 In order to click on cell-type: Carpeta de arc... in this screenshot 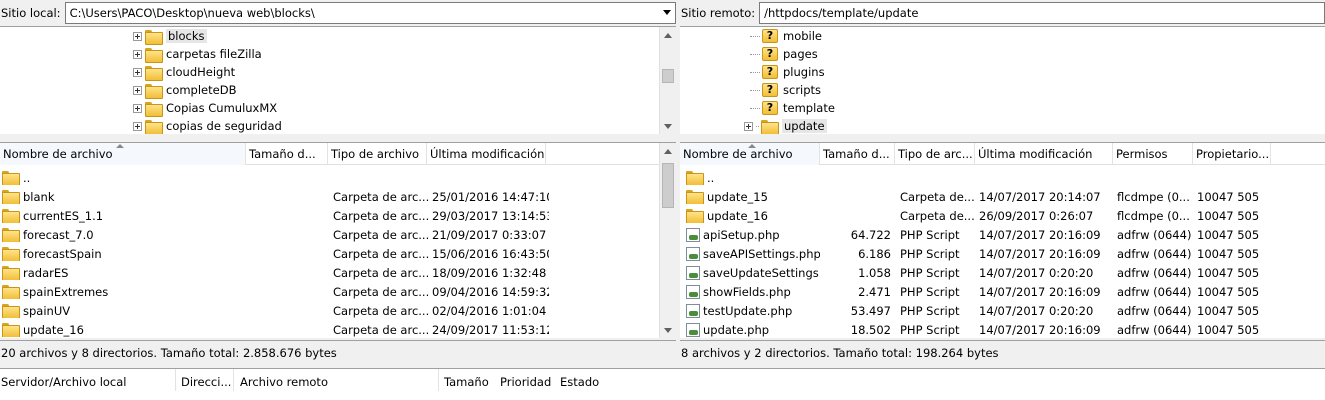, I will do `click(380, 311)`.